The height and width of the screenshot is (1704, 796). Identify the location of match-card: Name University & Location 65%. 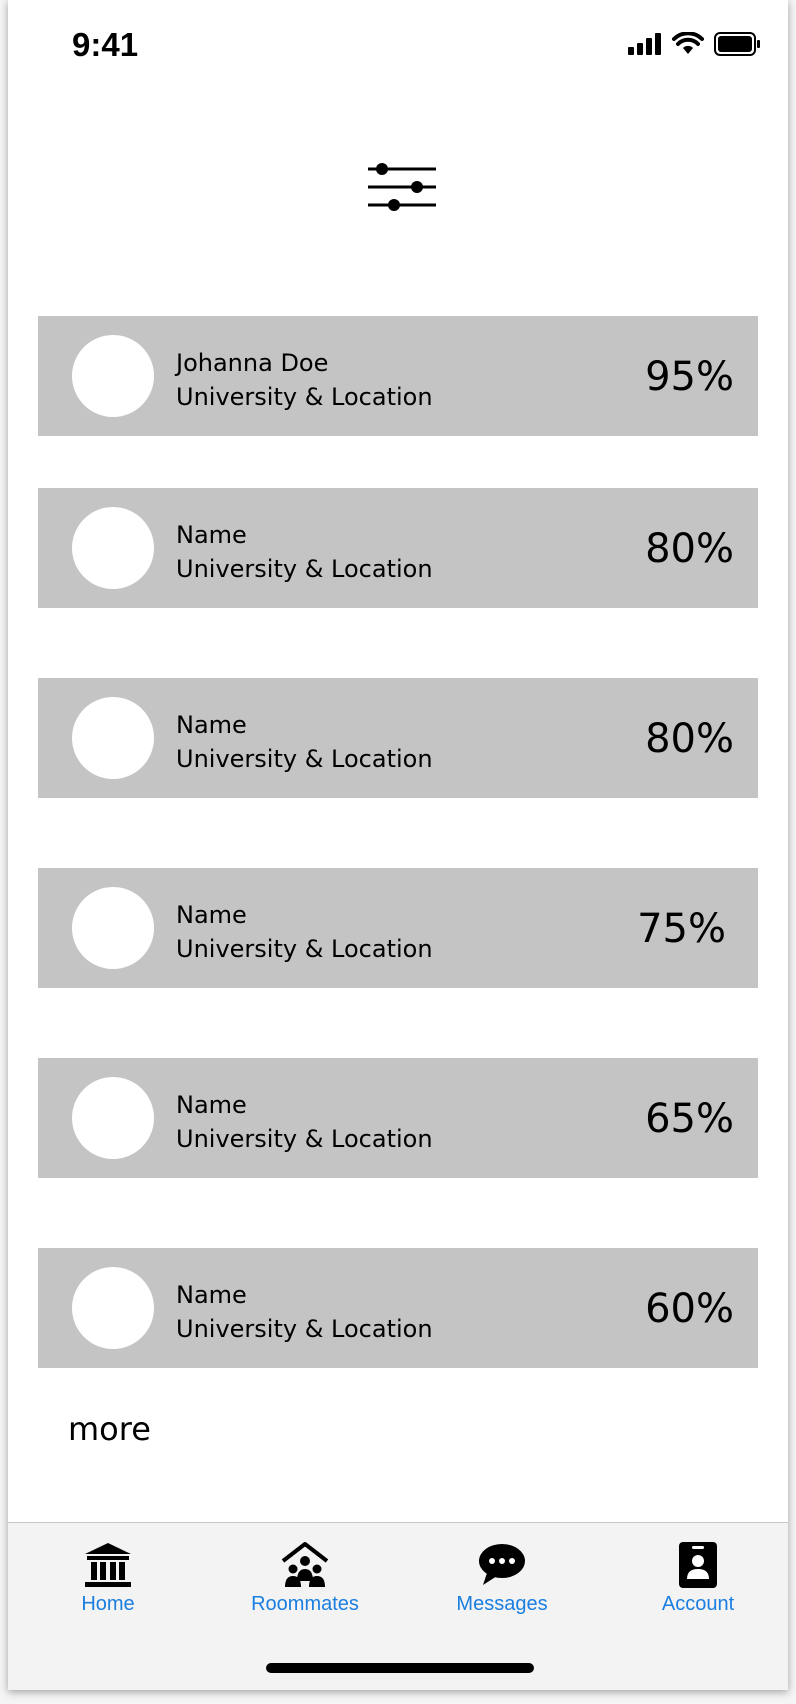
(398, 1118).